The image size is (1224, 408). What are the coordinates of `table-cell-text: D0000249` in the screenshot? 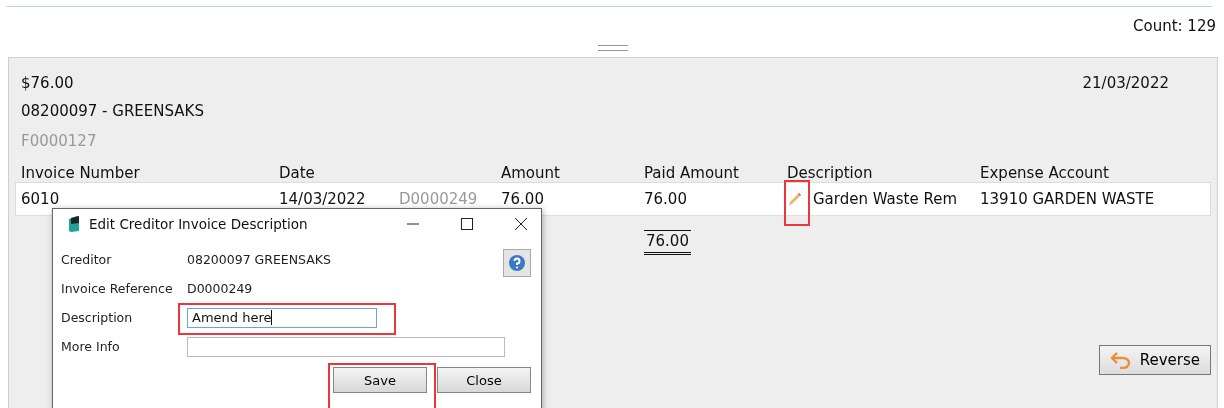 It's located at (439, 199).